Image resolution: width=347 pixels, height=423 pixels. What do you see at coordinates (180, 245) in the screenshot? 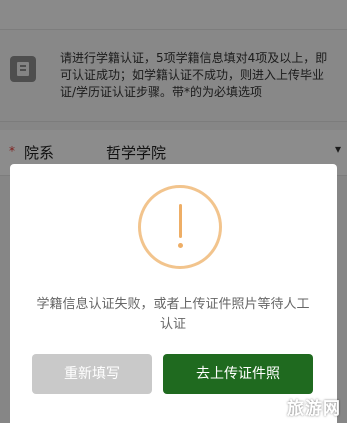
I see `alert-dot` at bounding box center [180, 245].